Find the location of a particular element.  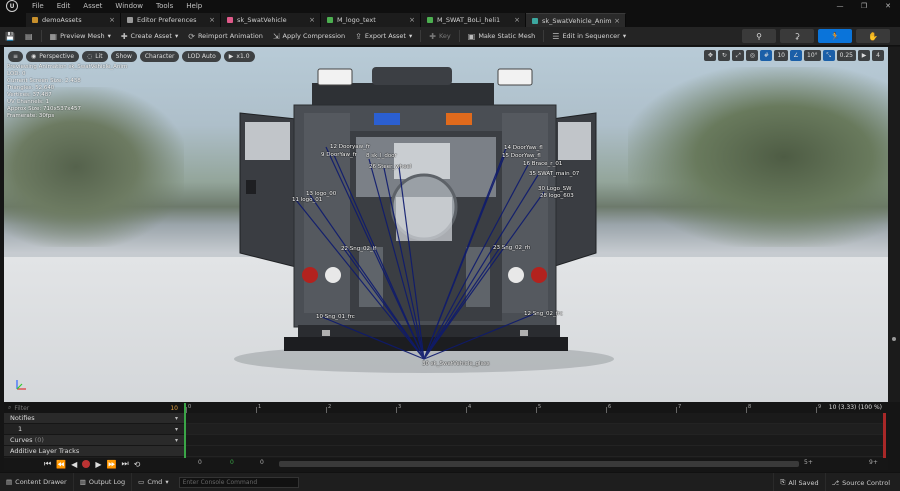

menu-window: Window is located at coordinates (129, 6).